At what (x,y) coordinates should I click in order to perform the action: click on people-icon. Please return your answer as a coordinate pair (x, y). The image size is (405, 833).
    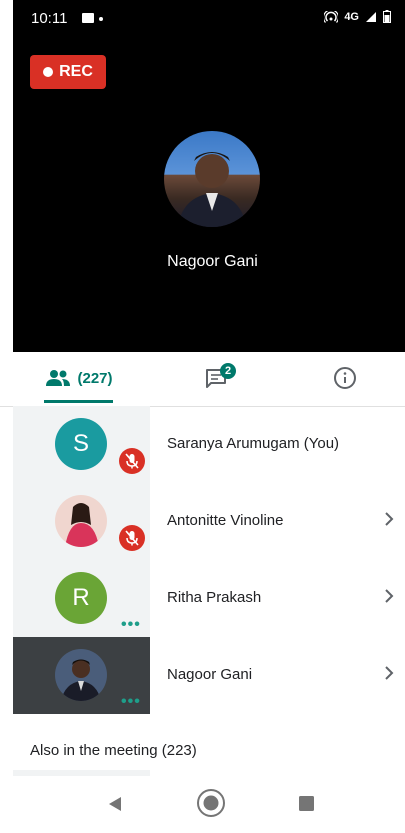
    Looking at the image, I should click on (58, 378).